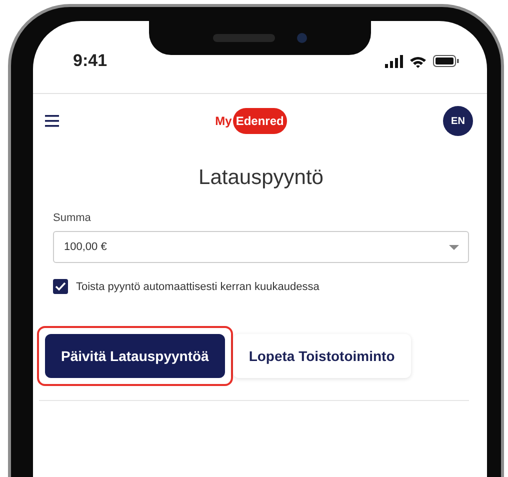 The image size is (508, 477). Describe the element at coordinates (261, 247) in the screenshot. I see `amount-select: 100,00 €` at that location.